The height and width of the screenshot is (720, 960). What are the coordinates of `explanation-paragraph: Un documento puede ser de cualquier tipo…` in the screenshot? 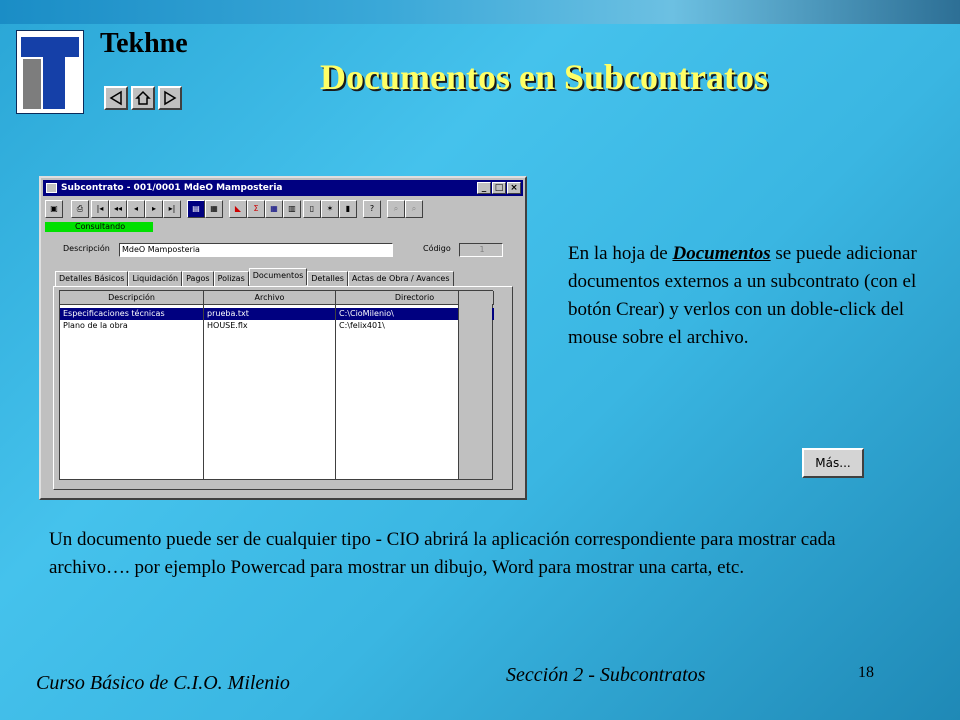 It's located at (442, 553).